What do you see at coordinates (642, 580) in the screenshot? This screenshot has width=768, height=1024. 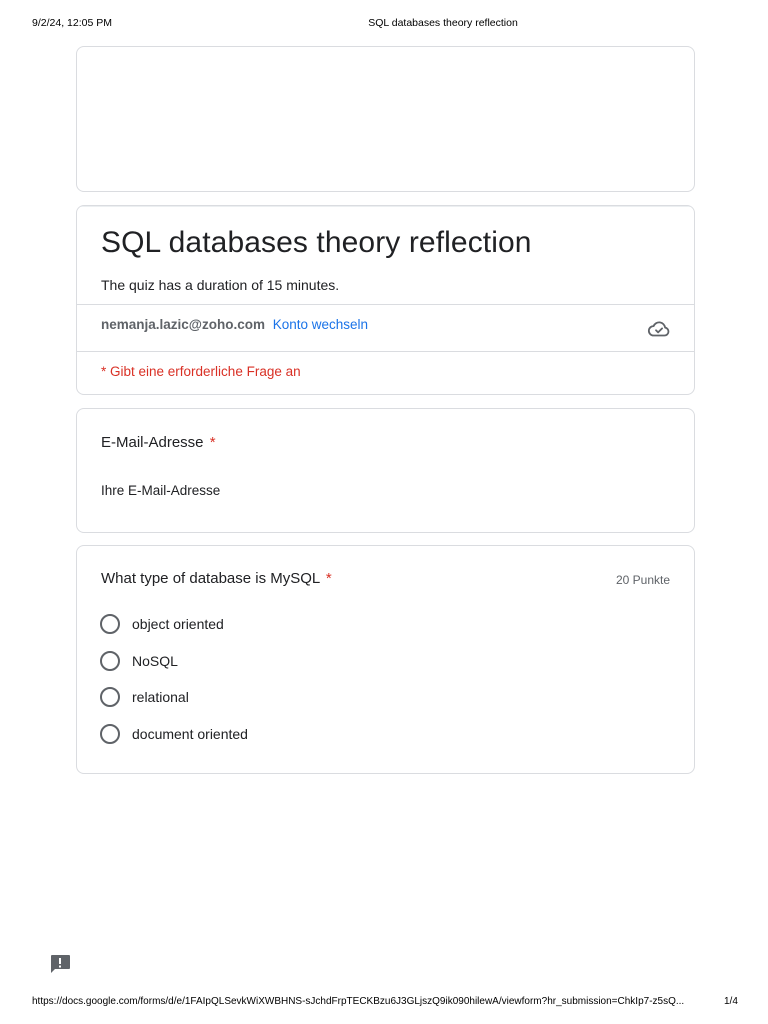 I see `points-label: 20 Punkte` at bounding box center [642, 580].